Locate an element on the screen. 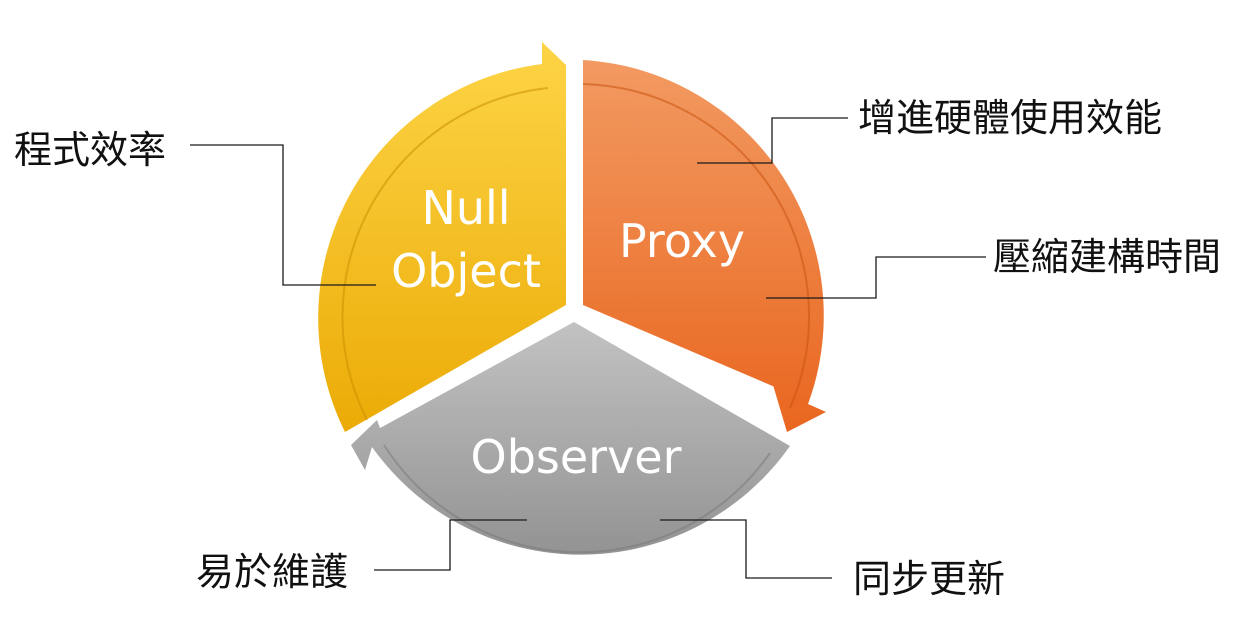 The image size is (1257, 636). observer-label: Observer is located at coordinates (575, 457).